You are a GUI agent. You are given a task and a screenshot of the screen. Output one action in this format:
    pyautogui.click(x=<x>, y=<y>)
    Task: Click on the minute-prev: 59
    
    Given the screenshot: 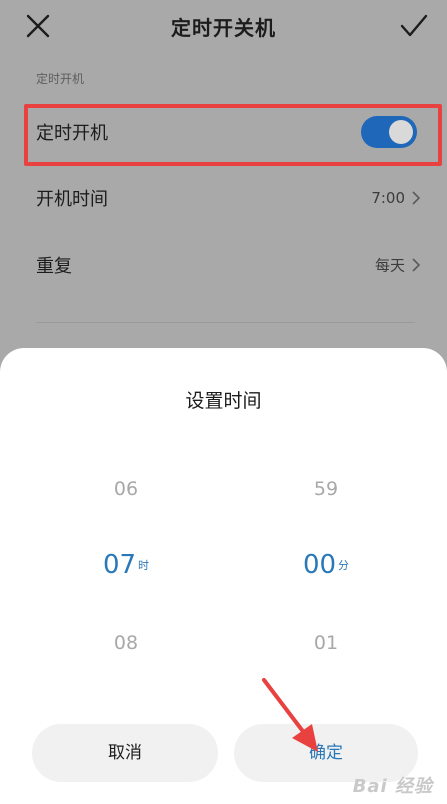 What is the action you would take?
    pyautogui.click(x=326, y=489)
    